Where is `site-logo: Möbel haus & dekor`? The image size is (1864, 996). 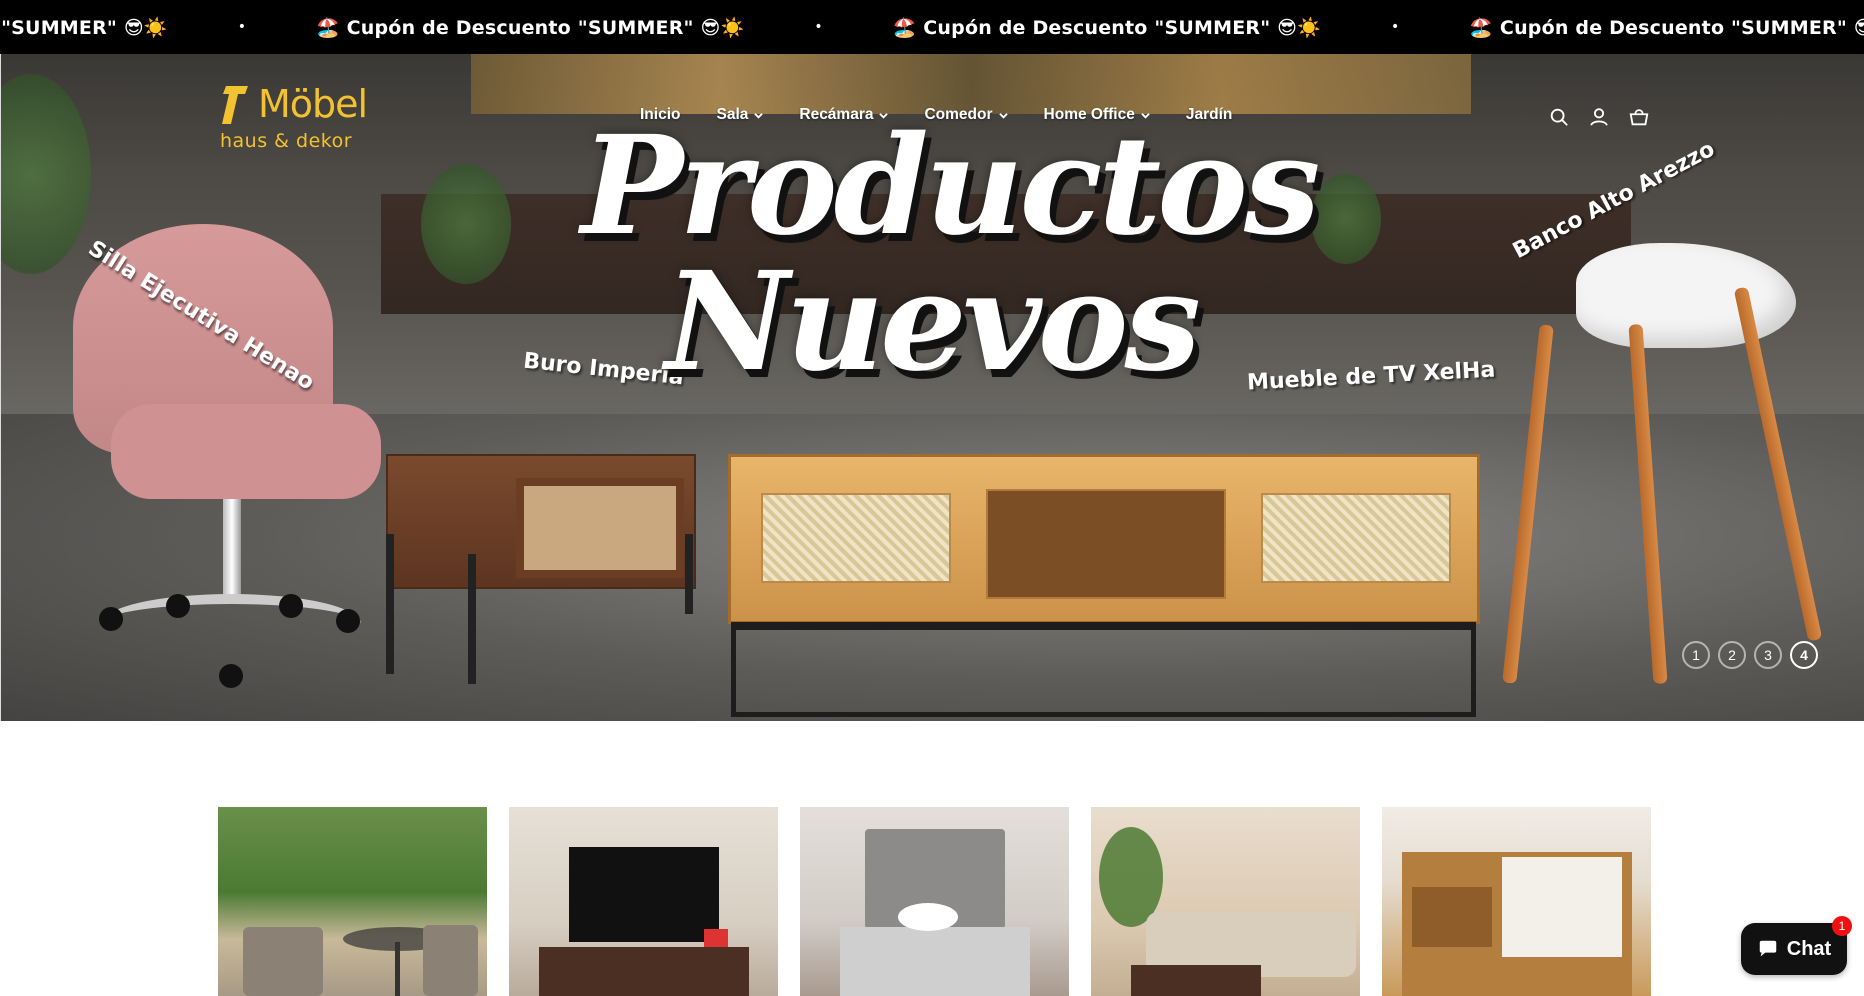
site-logo: Möbel haus & dekor is located at coordinates (293, 117).